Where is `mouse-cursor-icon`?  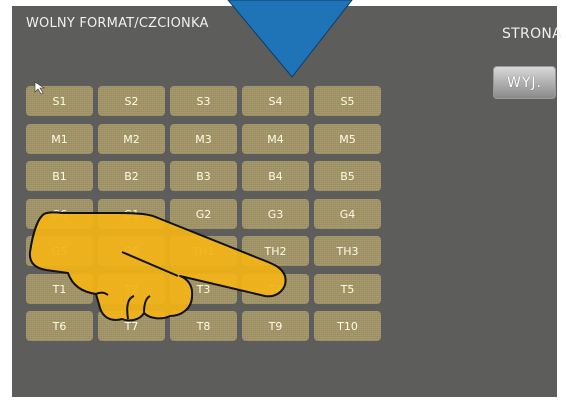 mouse-cursor-icon is located at coordinates (39, 88).